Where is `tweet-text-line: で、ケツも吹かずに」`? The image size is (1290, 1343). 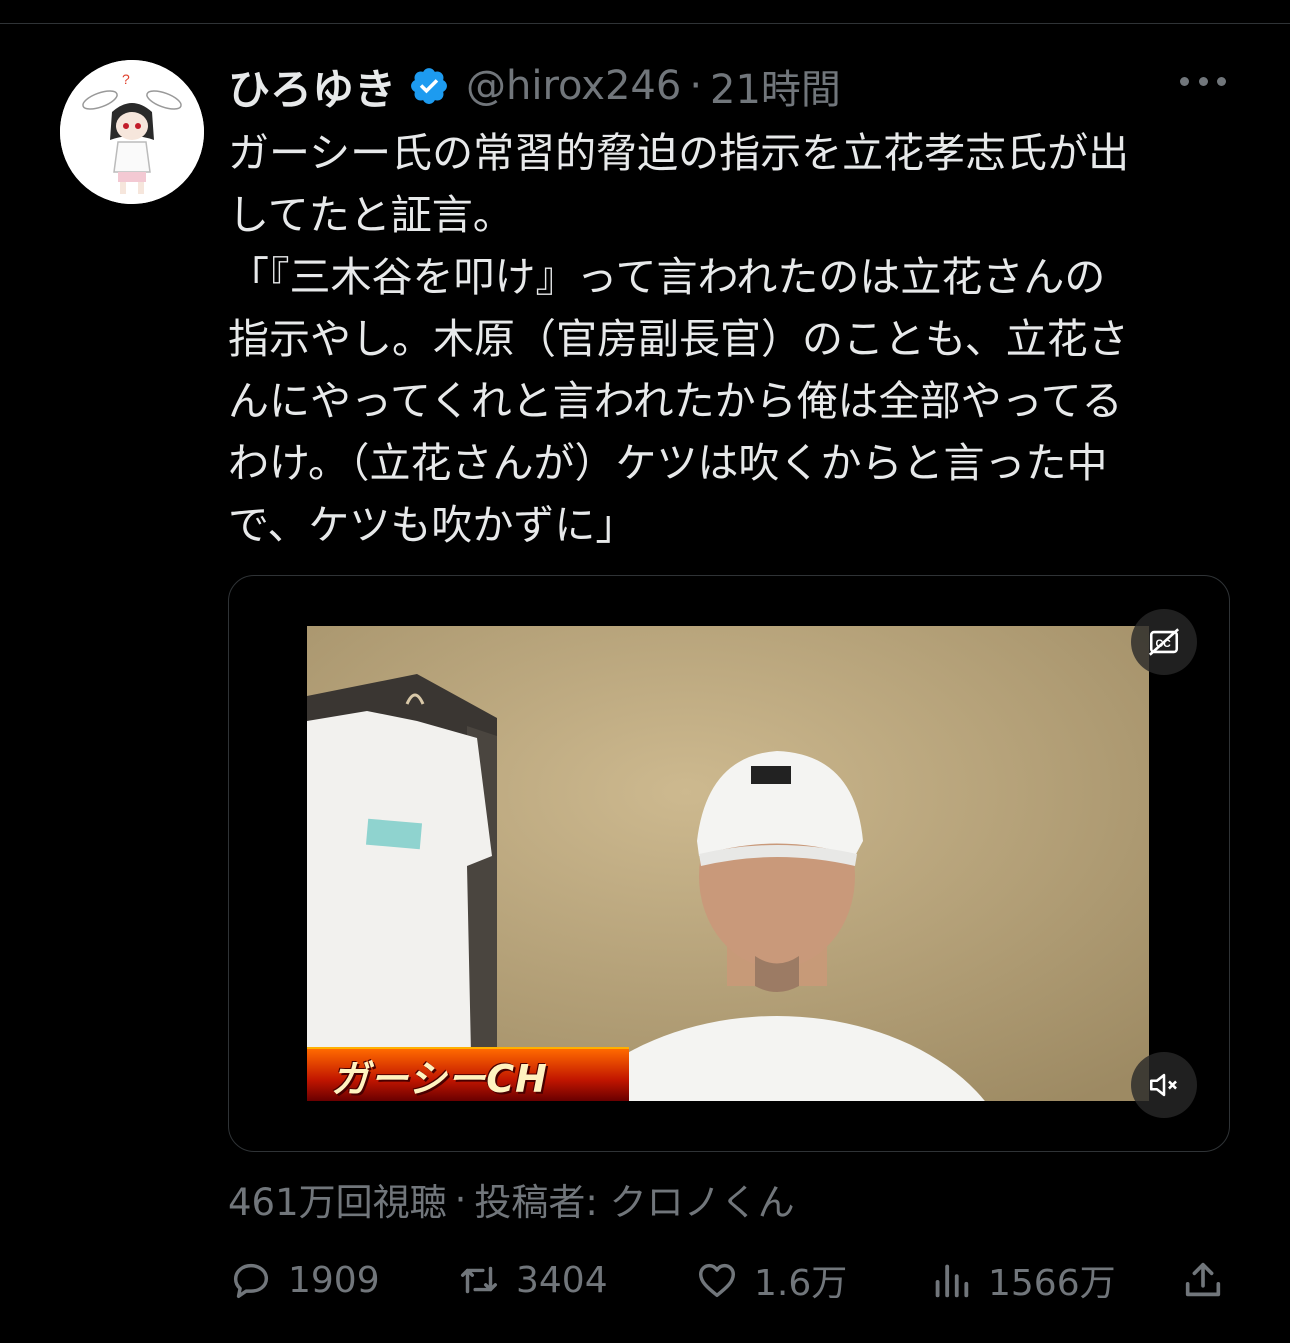 tweet-text-line: で、ケツも吹かずに」 is located at coordinates (432, 525).